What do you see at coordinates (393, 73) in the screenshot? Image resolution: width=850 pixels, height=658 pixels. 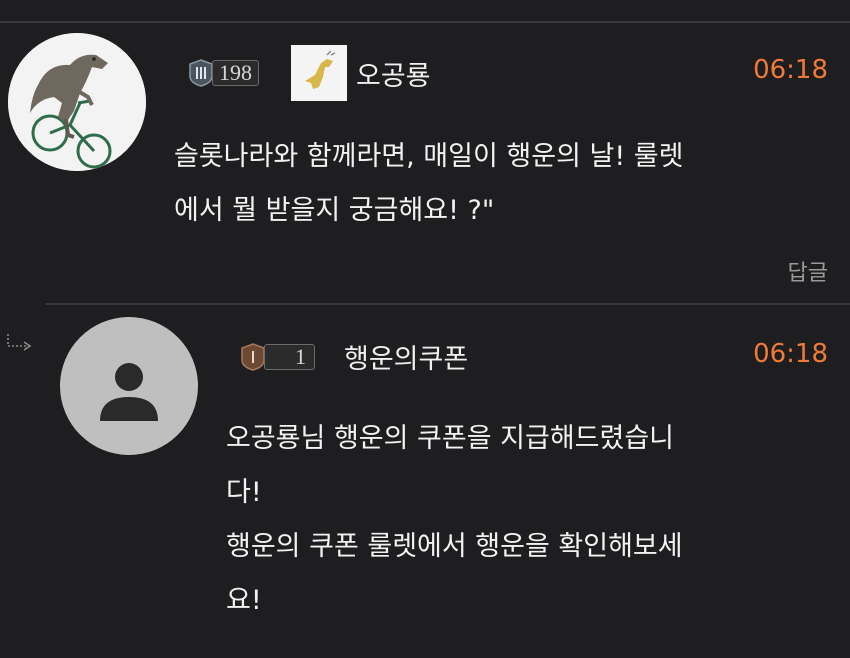 I see `username: 오공룡` at bounding box center [393, 73].